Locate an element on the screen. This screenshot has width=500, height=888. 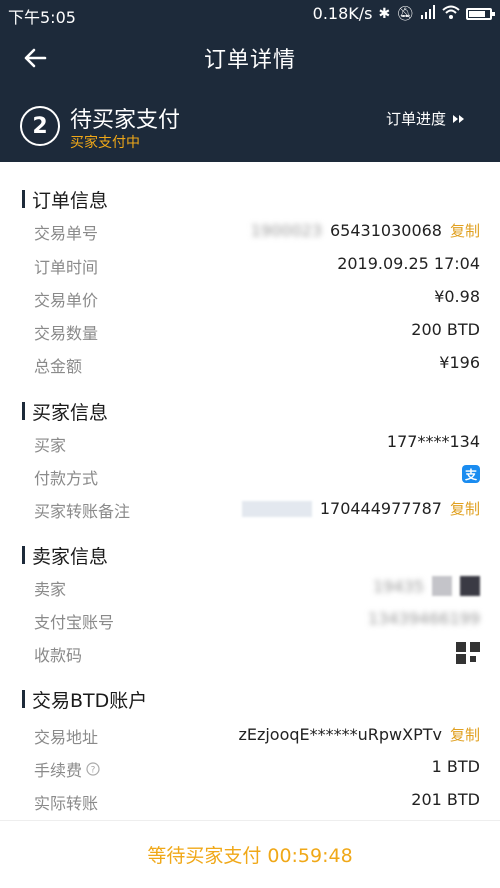
status-subtitle: 买家支付中 is located at coordinates (105, 143).